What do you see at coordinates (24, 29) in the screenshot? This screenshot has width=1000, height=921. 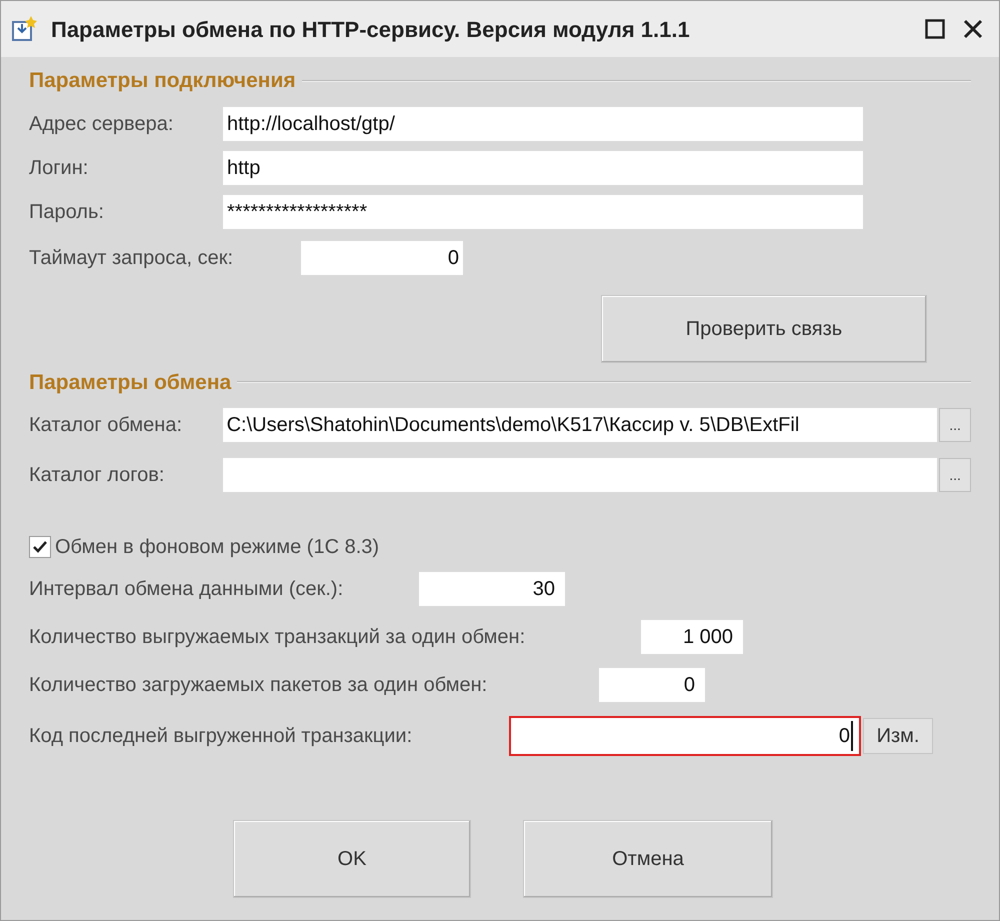 I see `app-icon` at bounding box center [24, 29].